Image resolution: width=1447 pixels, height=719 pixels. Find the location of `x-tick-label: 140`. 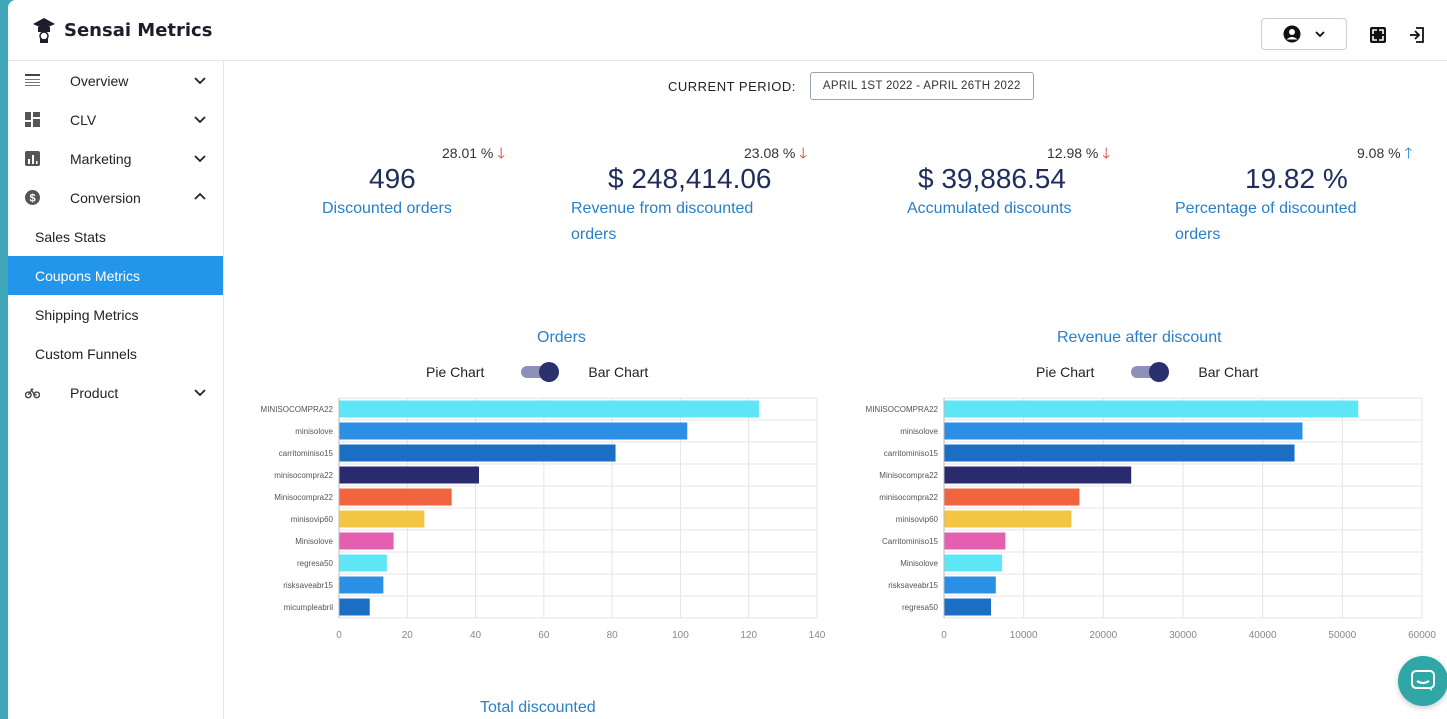

x-tick-label: 140 is located at coordinates (817, 635).